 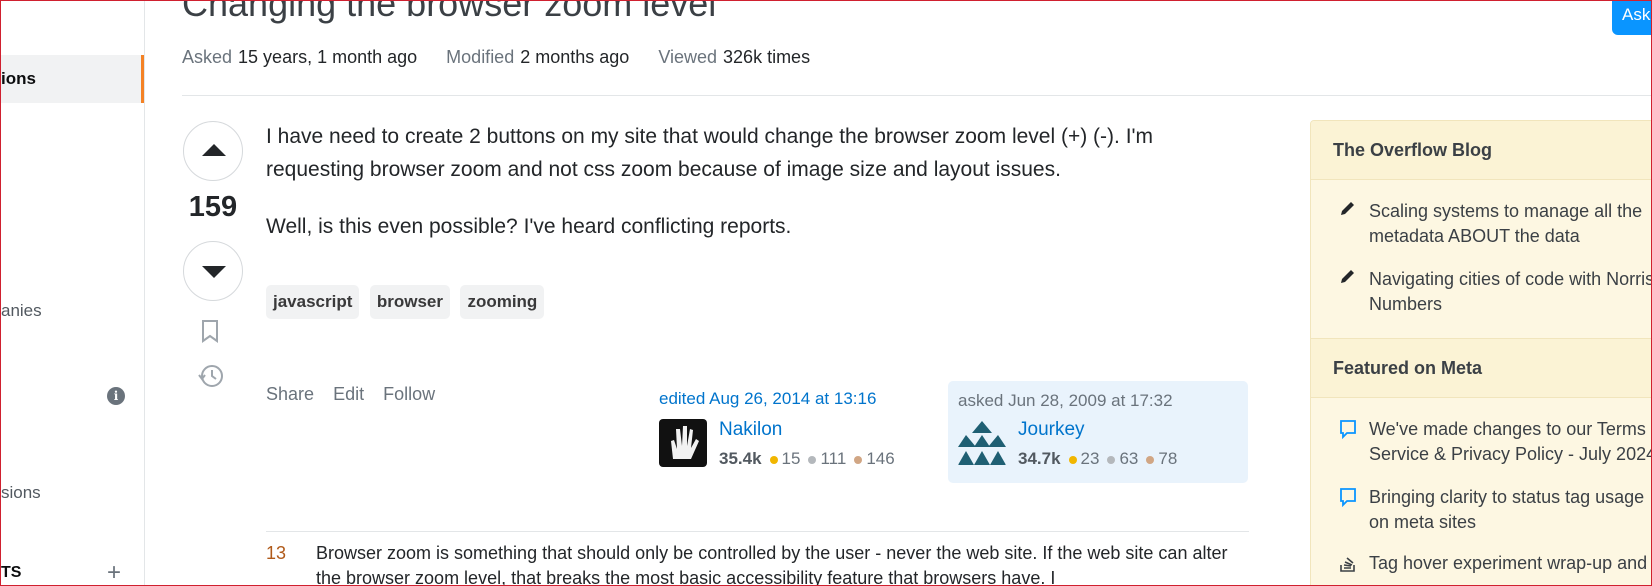 I want to click on plus-icon: +, so click(x=114, y=573).